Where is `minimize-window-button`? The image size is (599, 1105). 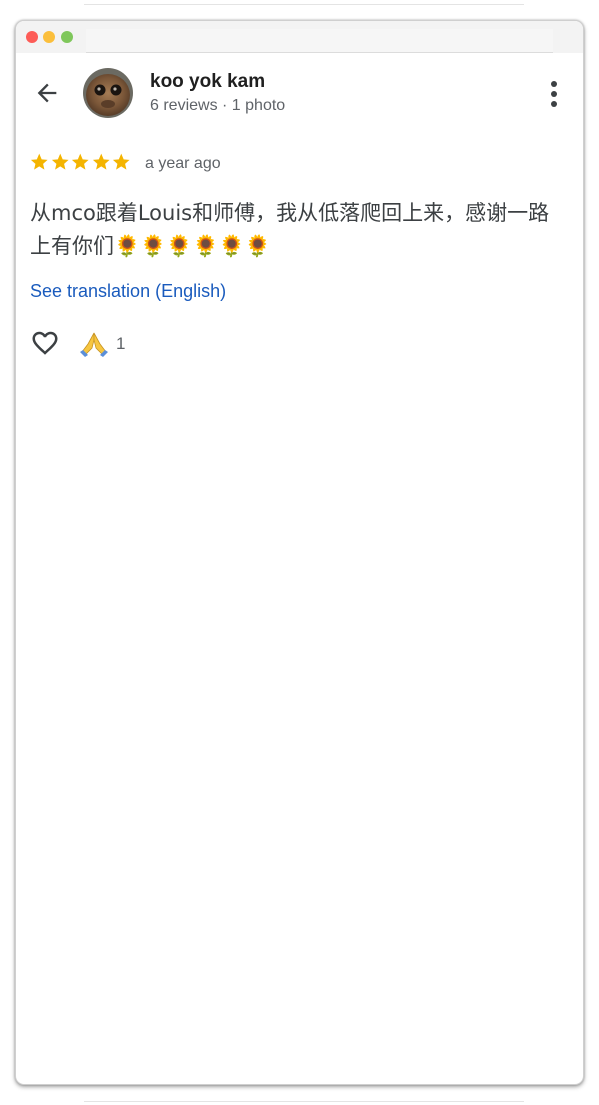 minimize-window-button is located at coordinates (49, 37).